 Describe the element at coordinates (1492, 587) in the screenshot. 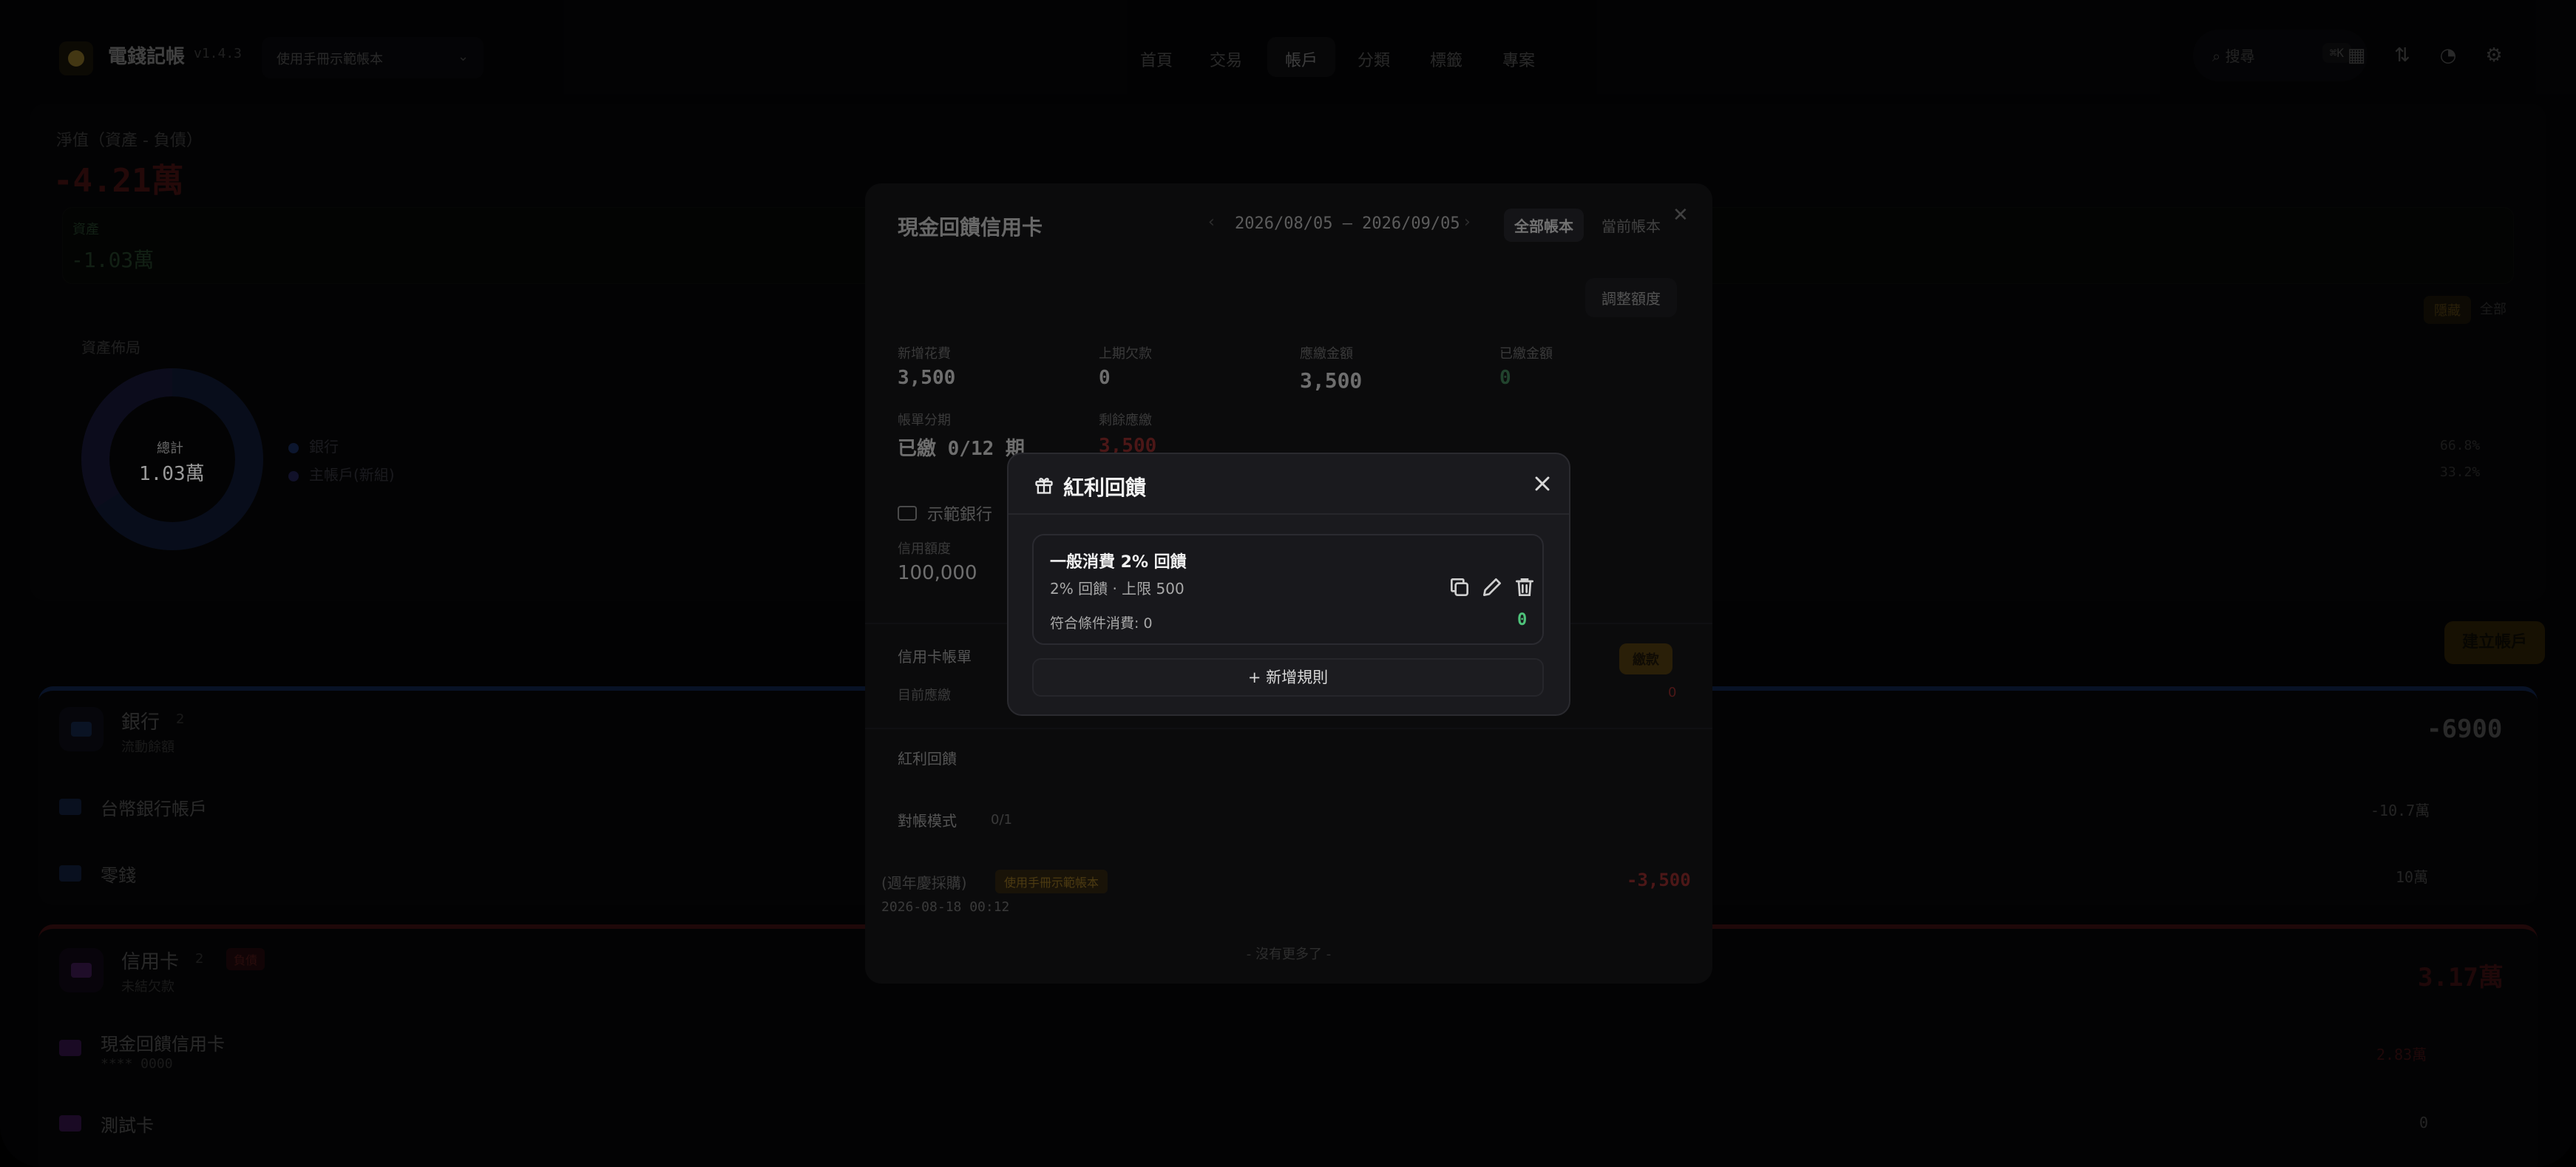

I see `edit-icon` at that location.